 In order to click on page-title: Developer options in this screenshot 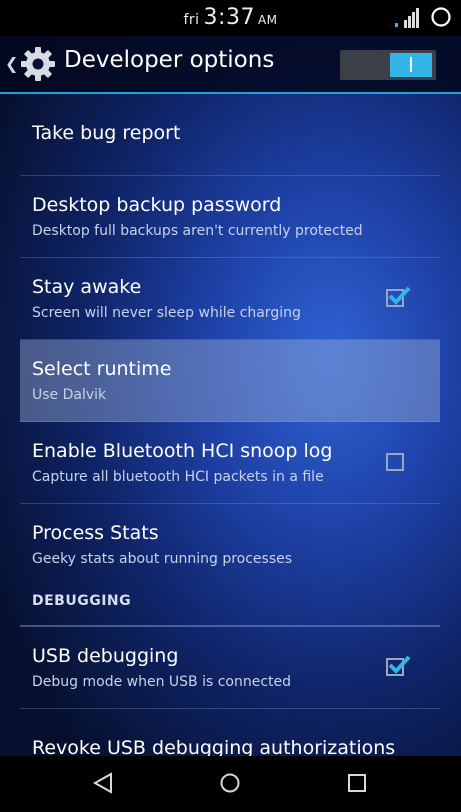, I will do `click(169, 60)`.